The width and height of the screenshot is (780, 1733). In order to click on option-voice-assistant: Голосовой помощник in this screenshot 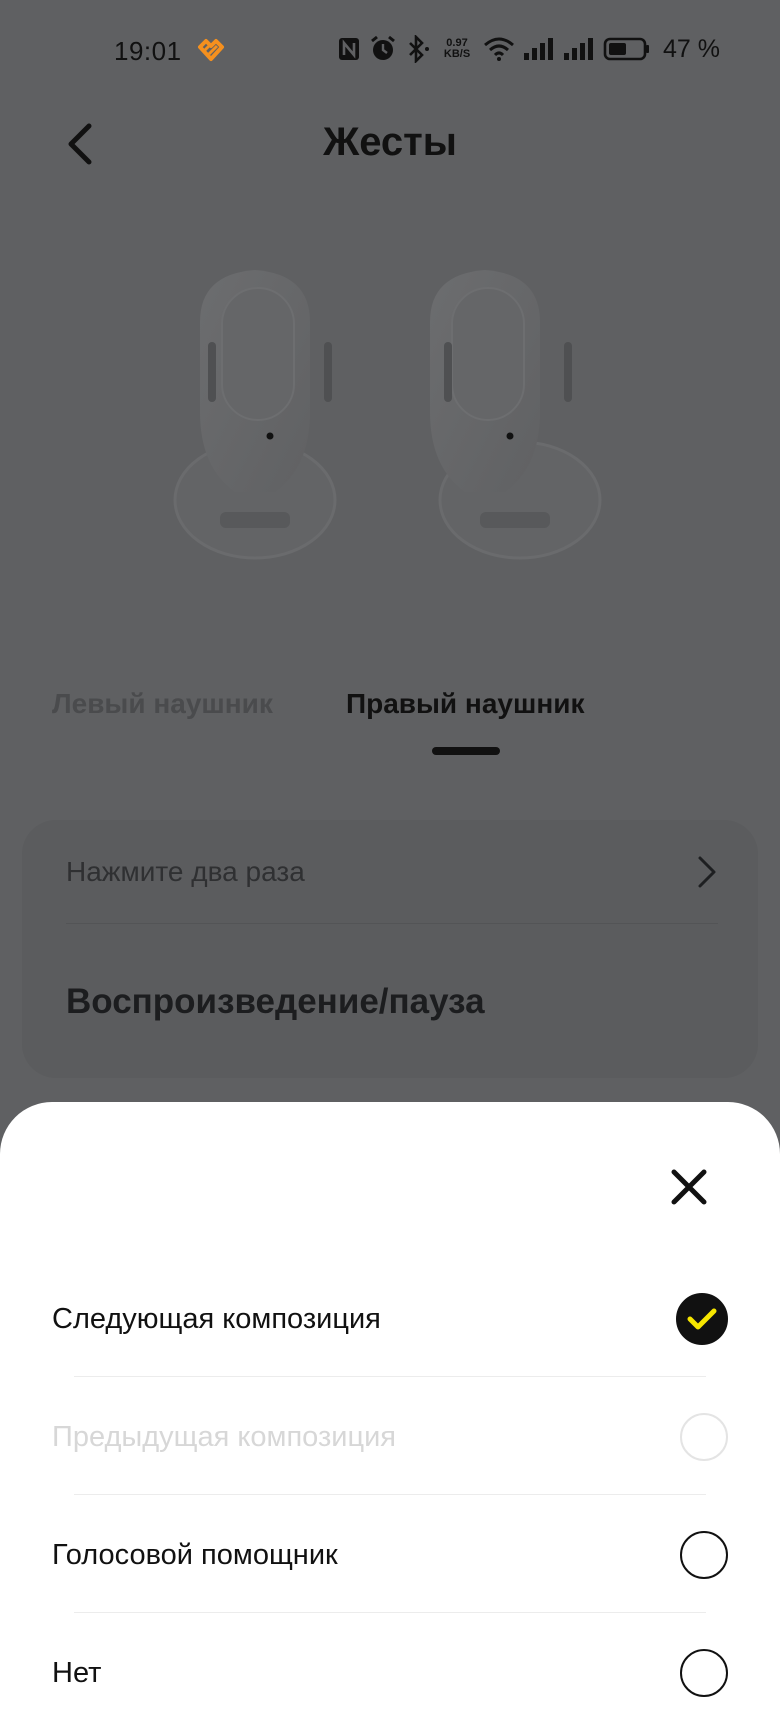, I will do `click(390, 1555)`.